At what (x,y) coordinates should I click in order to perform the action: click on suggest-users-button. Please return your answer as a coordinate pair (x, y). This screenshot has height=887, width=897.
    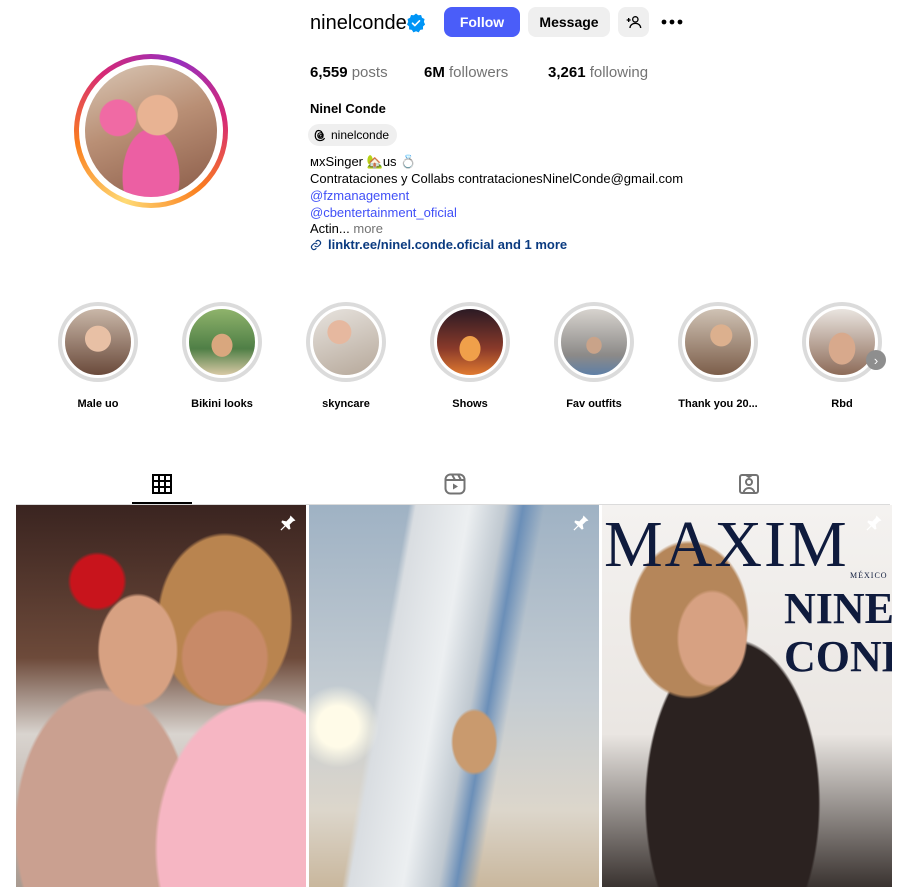
    Looking at the image, I should click on (633, 22).